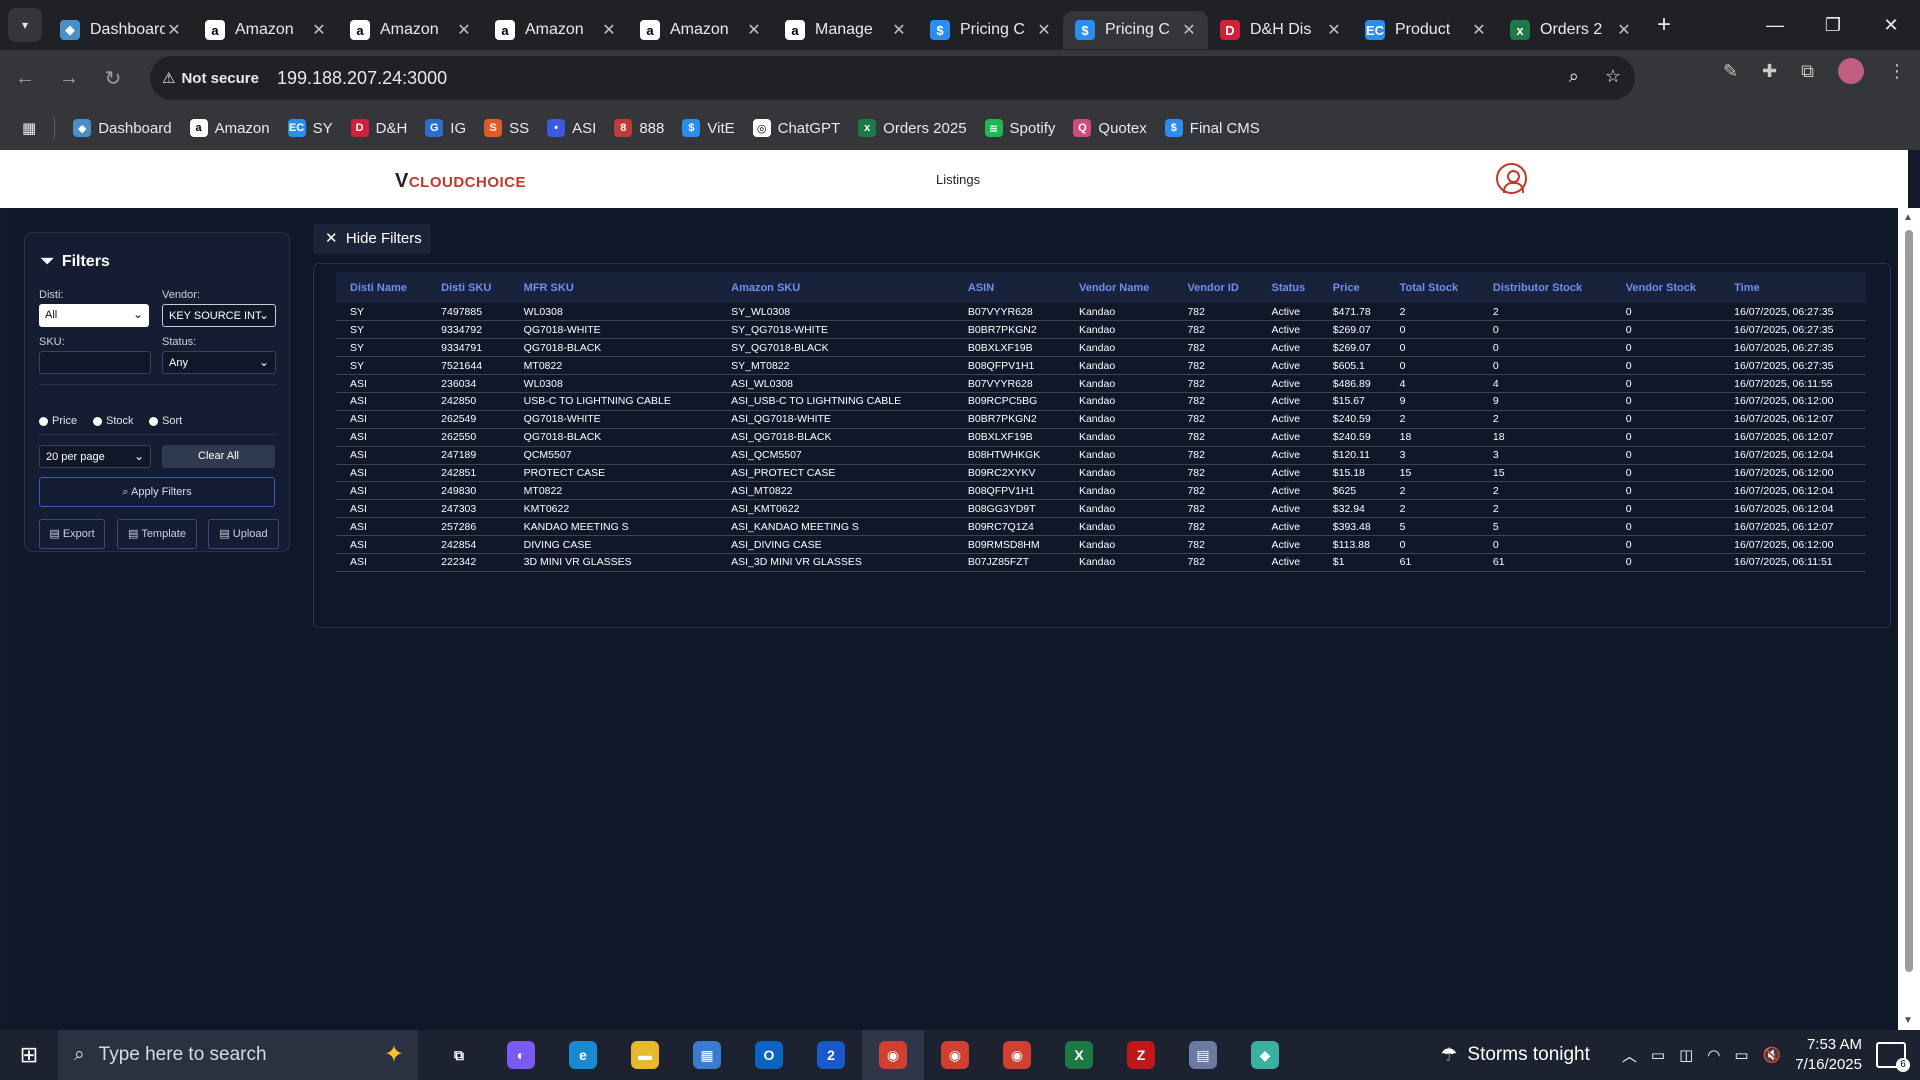 The image size is (1920, 1080). Describe the element at coordinates (1280, 30) in the screenshot. I see `browser-tab: D D&H Dis ✕` at that location.